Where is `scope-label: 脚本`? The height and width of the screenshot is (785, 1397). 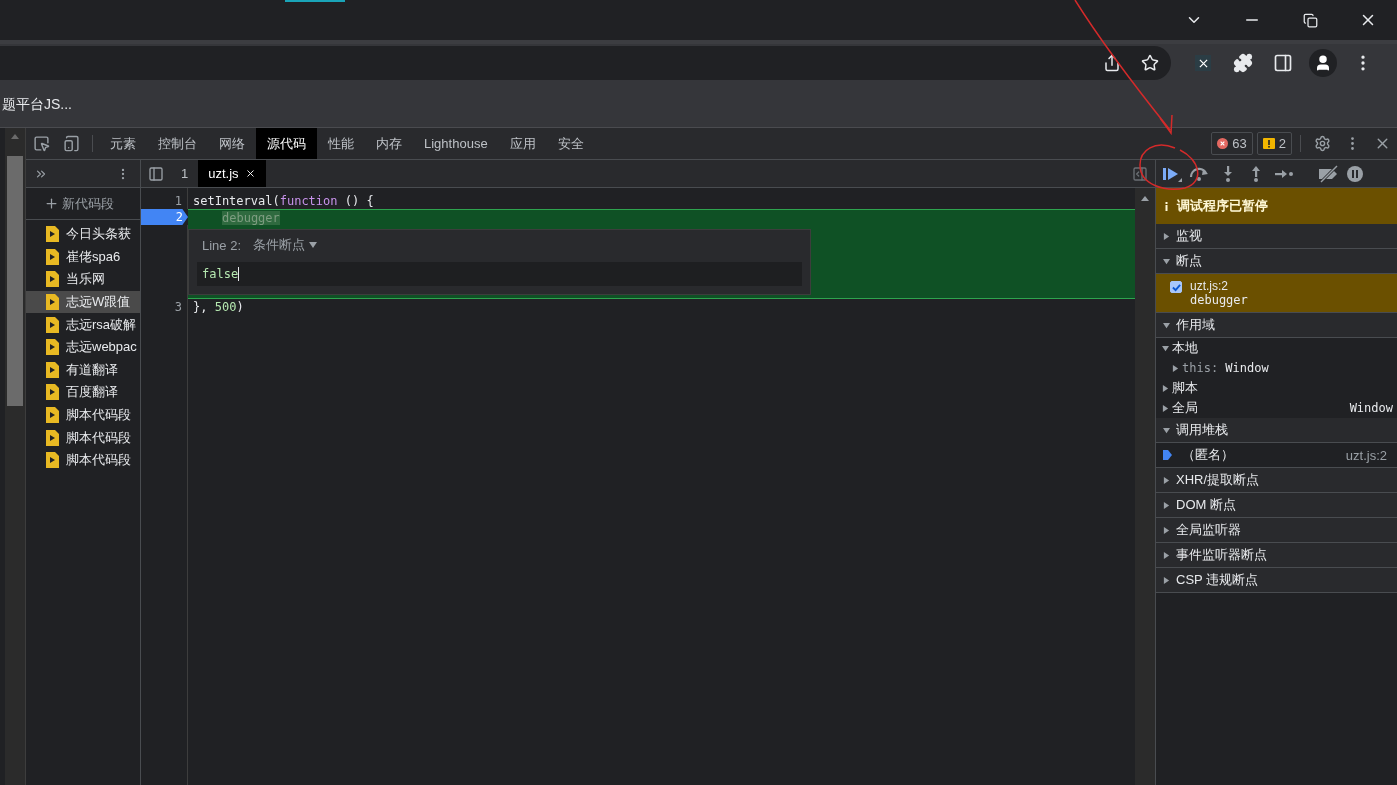 scope-label: 脚本 is located at coordinates (1185, 388).